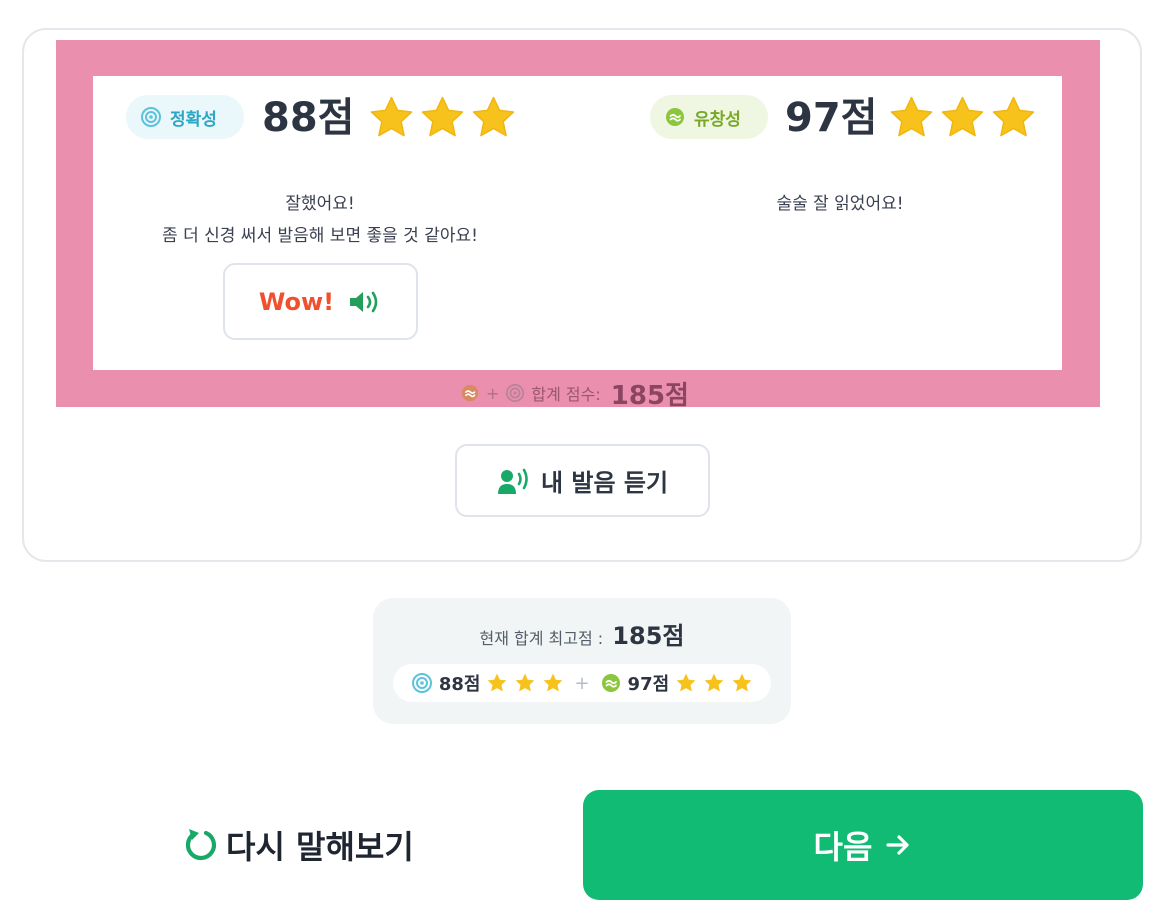 This screenshot has width=1160, height=920. I want to click on listen-my-pronunciation-button: 내 발음 듣기, so click(582, 480).